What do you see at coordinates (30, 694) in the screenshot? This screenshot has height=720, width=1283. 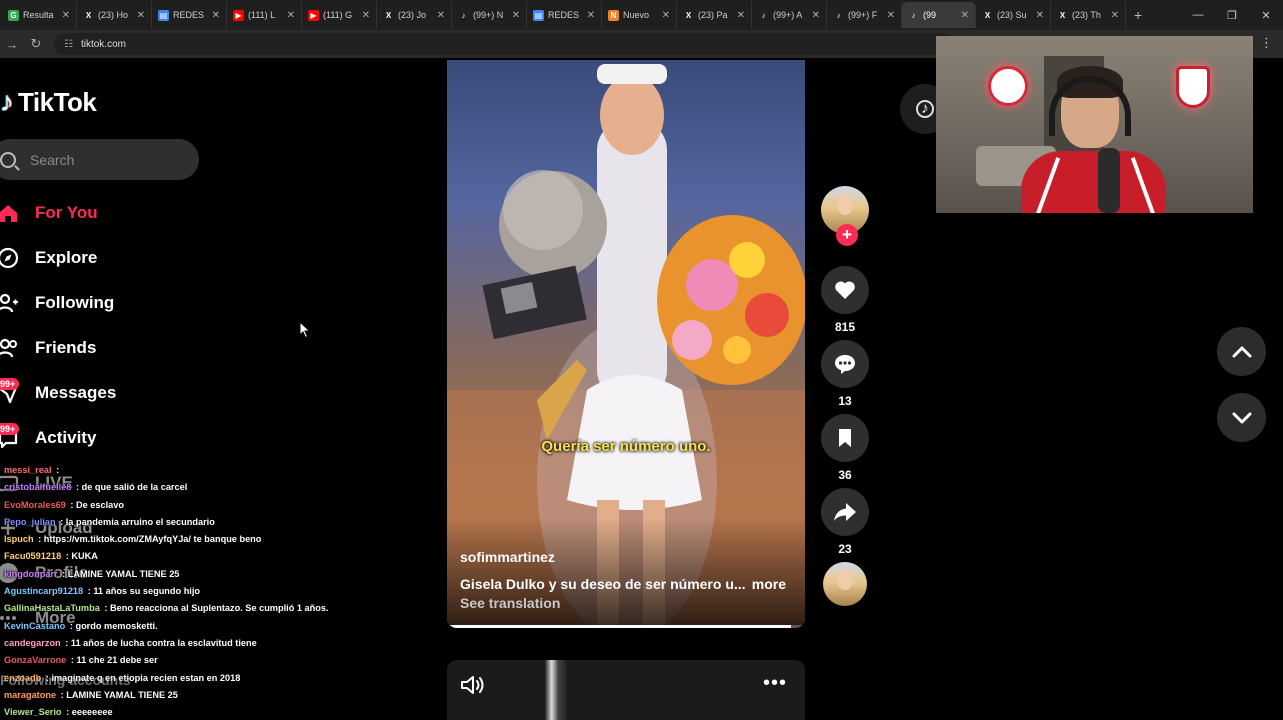 I see `chat-username: maragatone` at bounding box center [30, 694].